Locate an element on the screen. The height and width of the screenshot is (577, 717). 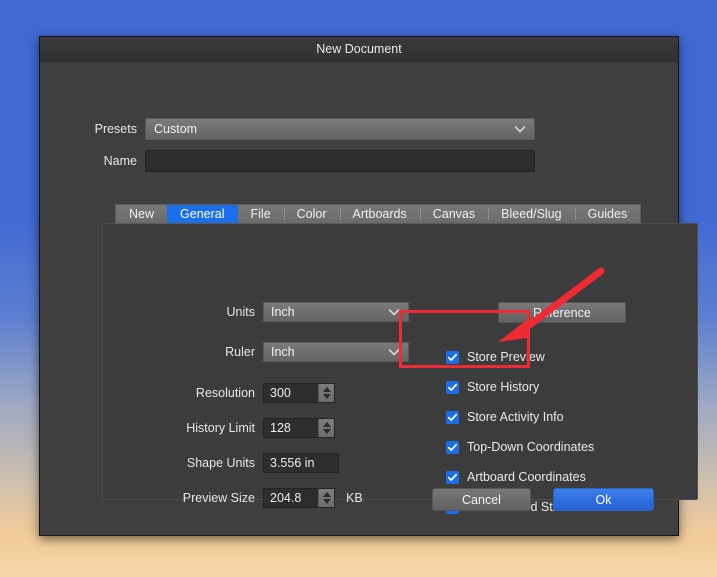
units-label: Units is located at coordinates (240, 312).